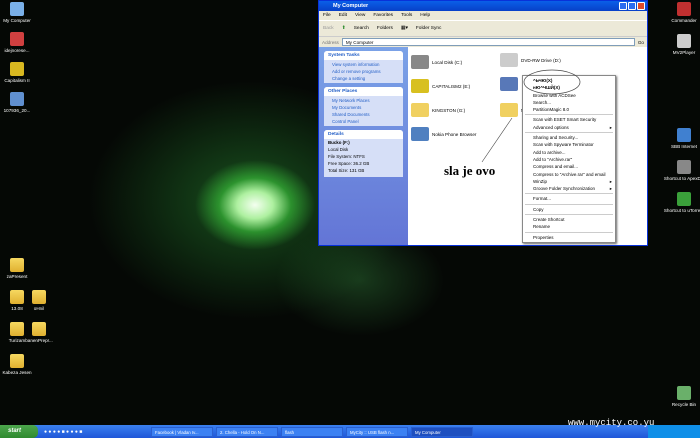 The width and height of the screenshot is (700, 438). Describe the element at coordinates (531, 116) in the screenshot. I see `annotation-drawing` at that location.